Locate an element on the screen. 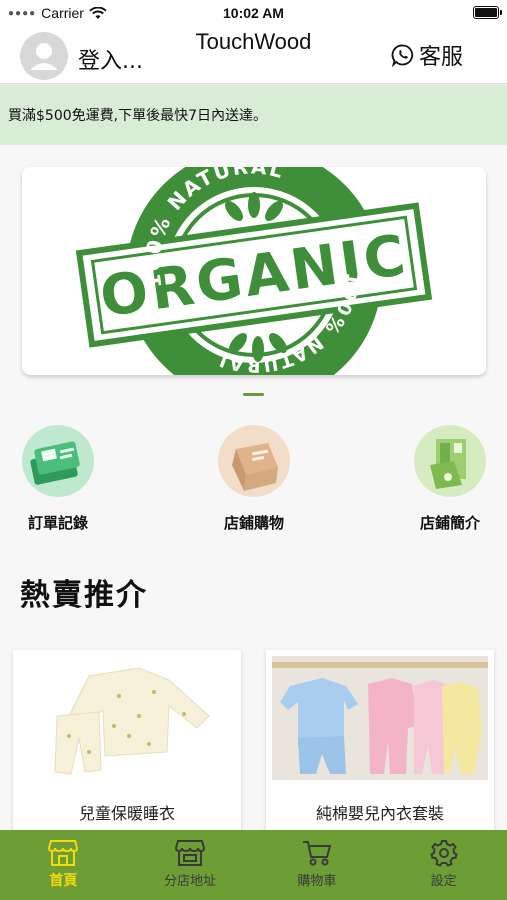 Image resolution: width=507 pixels, height=900 pixels. customer-service-button: 客服 is located at coordinates (427, 55).